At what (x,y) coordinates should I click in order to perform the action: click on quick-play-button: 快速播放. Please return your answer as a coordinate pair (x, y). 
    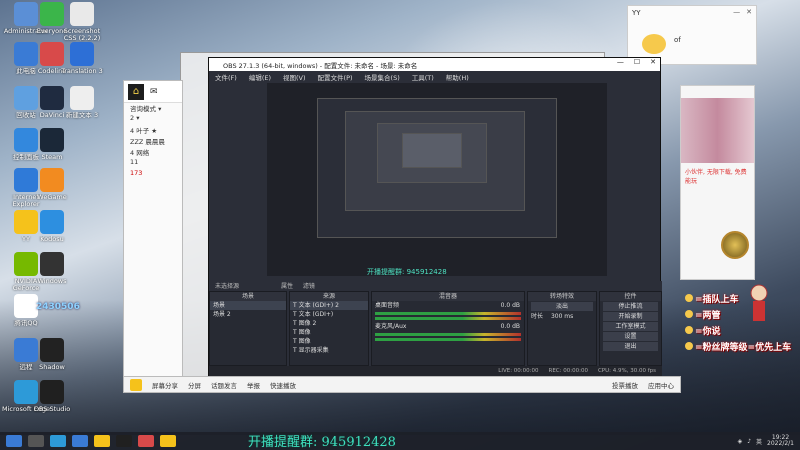
    Looking at the image, I should click on (283, 385).